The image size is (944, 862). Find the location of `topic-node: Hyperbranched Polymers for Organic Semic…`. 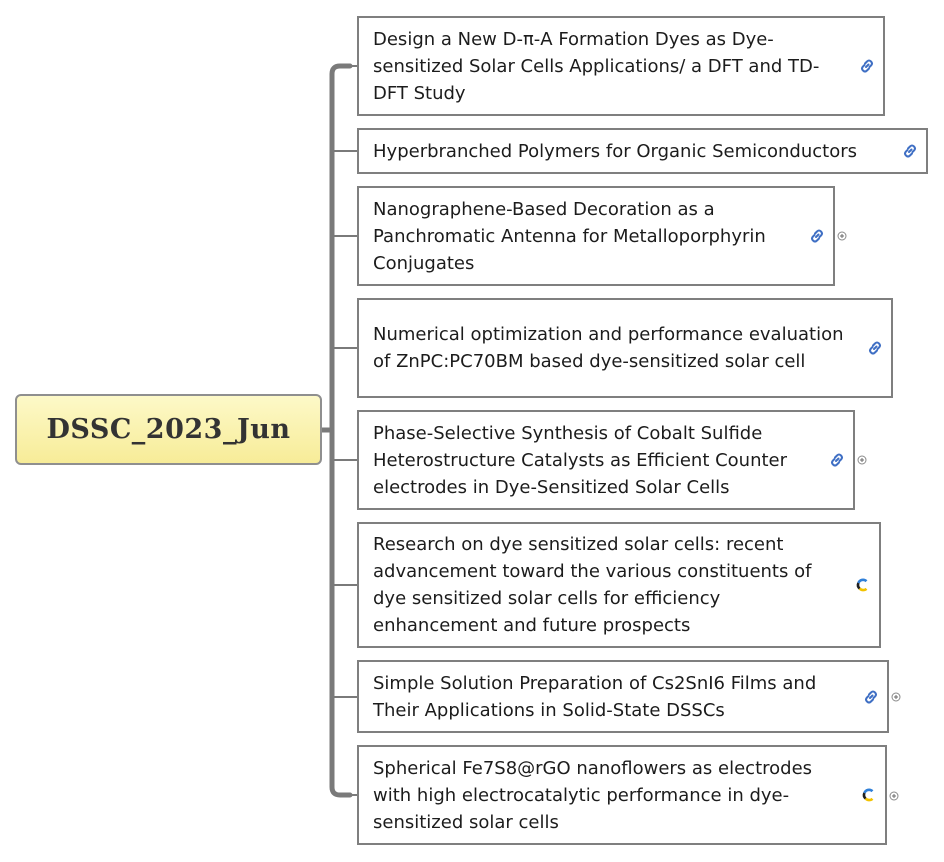

topic-node: Hyperbranched Polymers for Organic Semic… is located at coordinates (642, 151).